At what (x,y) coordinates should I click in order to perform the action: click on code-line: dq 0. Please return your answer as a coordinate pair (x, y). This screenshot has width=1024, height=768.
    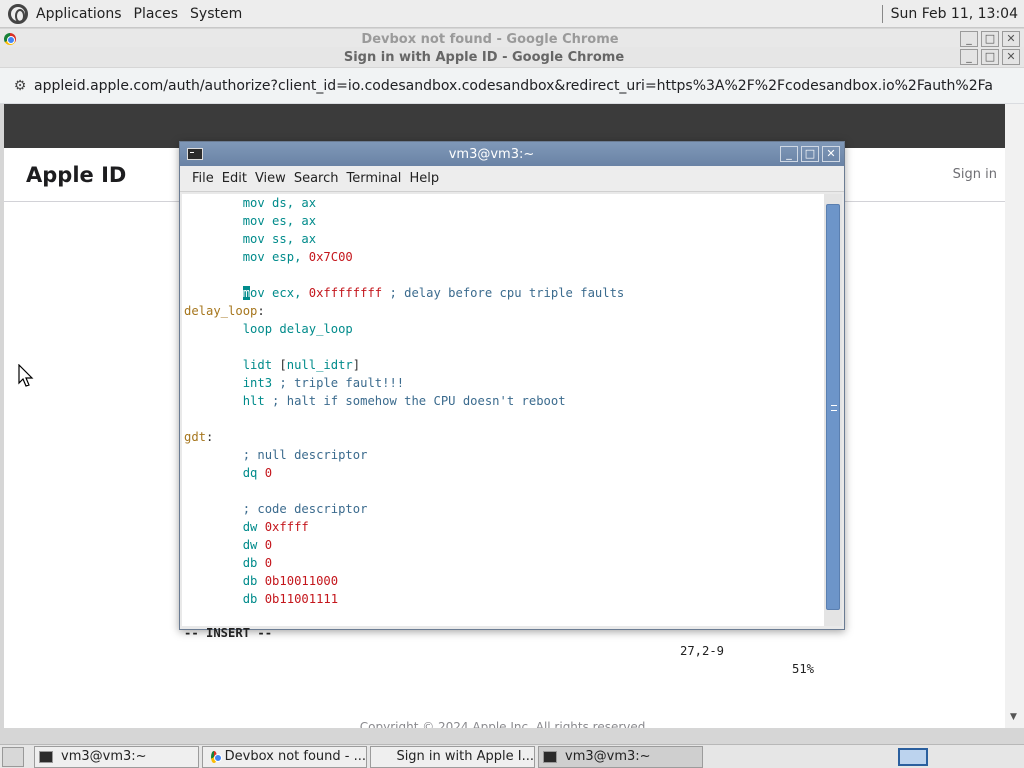
    Looking at the image, I should click on (503, 473).